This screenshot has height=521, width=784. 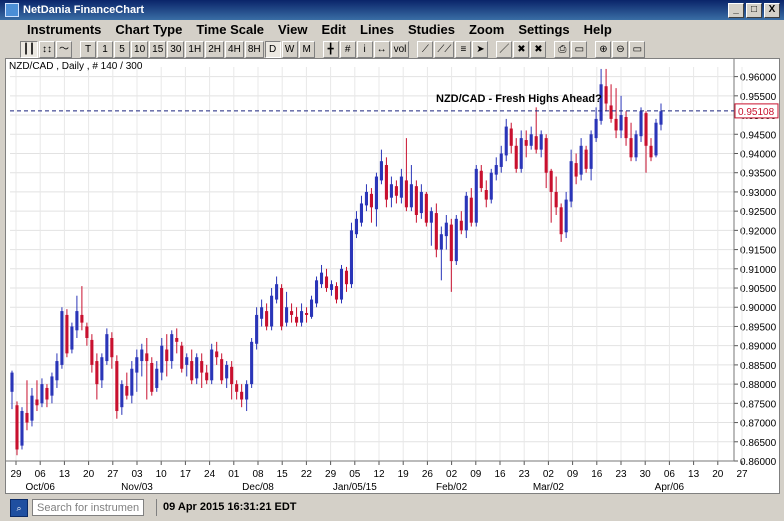 What do you see at coordinates (425, 49) in the screenshot?
I see `trendline-icon: ⟋` at bounding box center [425, 49].